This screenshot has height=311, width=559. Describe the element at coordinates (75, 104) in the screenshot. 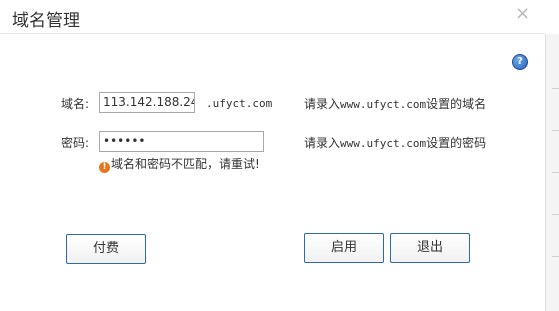

I see `domain-label: 域名:` at that location.